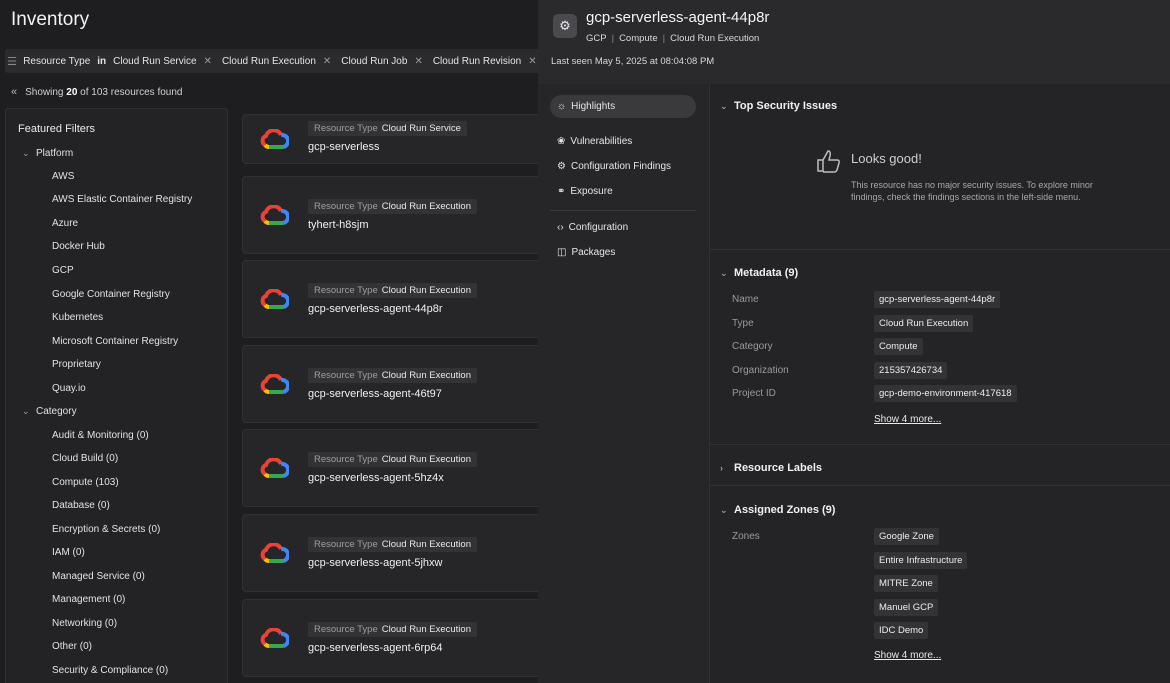 This screenshot has width=1170, height=683. Describe the element at coordinates (85, 482) in the screenshot. I see `filter-item: Compute (103)` at that location.